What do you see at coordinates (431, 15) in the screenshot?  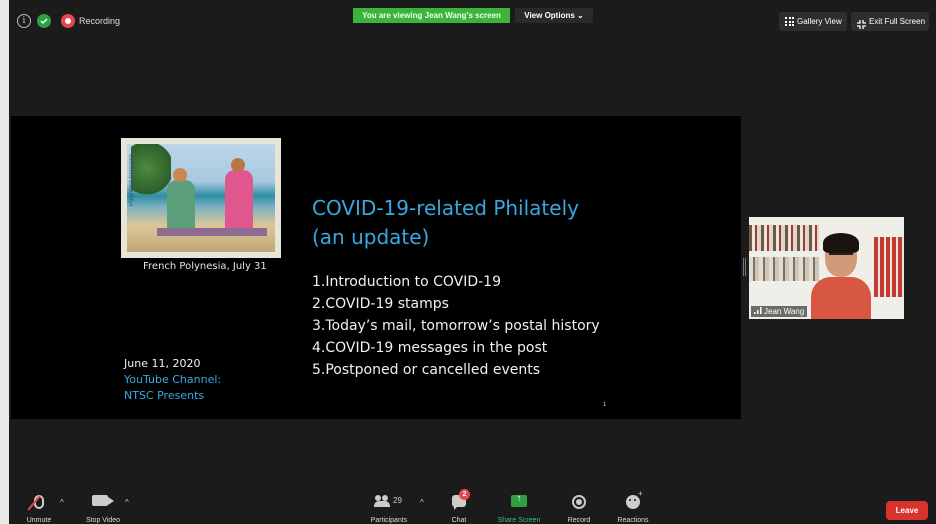 I see `viewing-screen-banner: You are viewing Jean Wang's screen` at bounding box center [431, 15].